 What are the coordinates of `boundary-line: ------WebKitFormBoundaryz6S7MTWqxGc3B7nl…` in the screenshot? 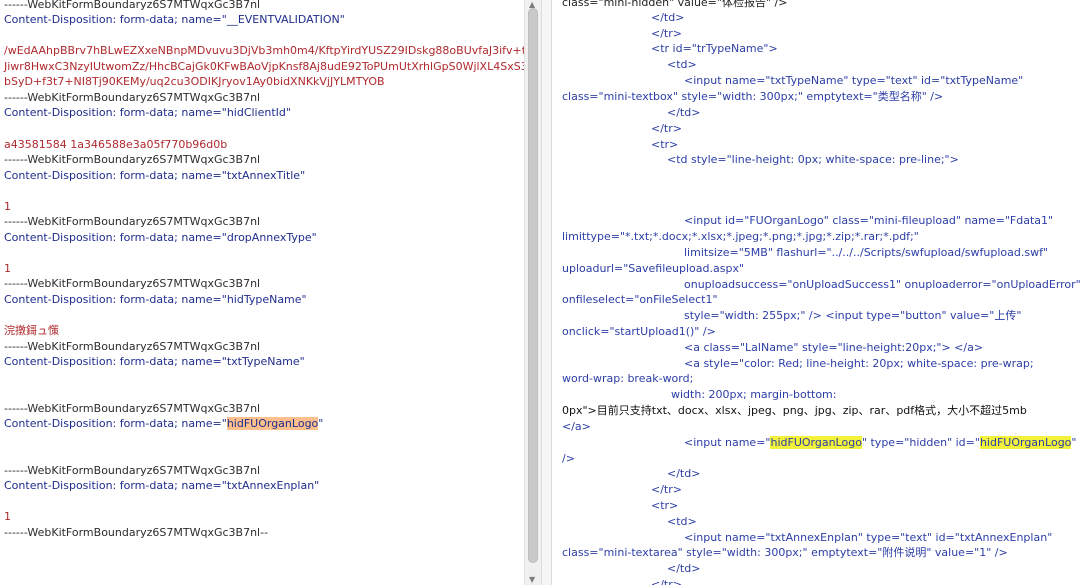 It's located at (136, 532).